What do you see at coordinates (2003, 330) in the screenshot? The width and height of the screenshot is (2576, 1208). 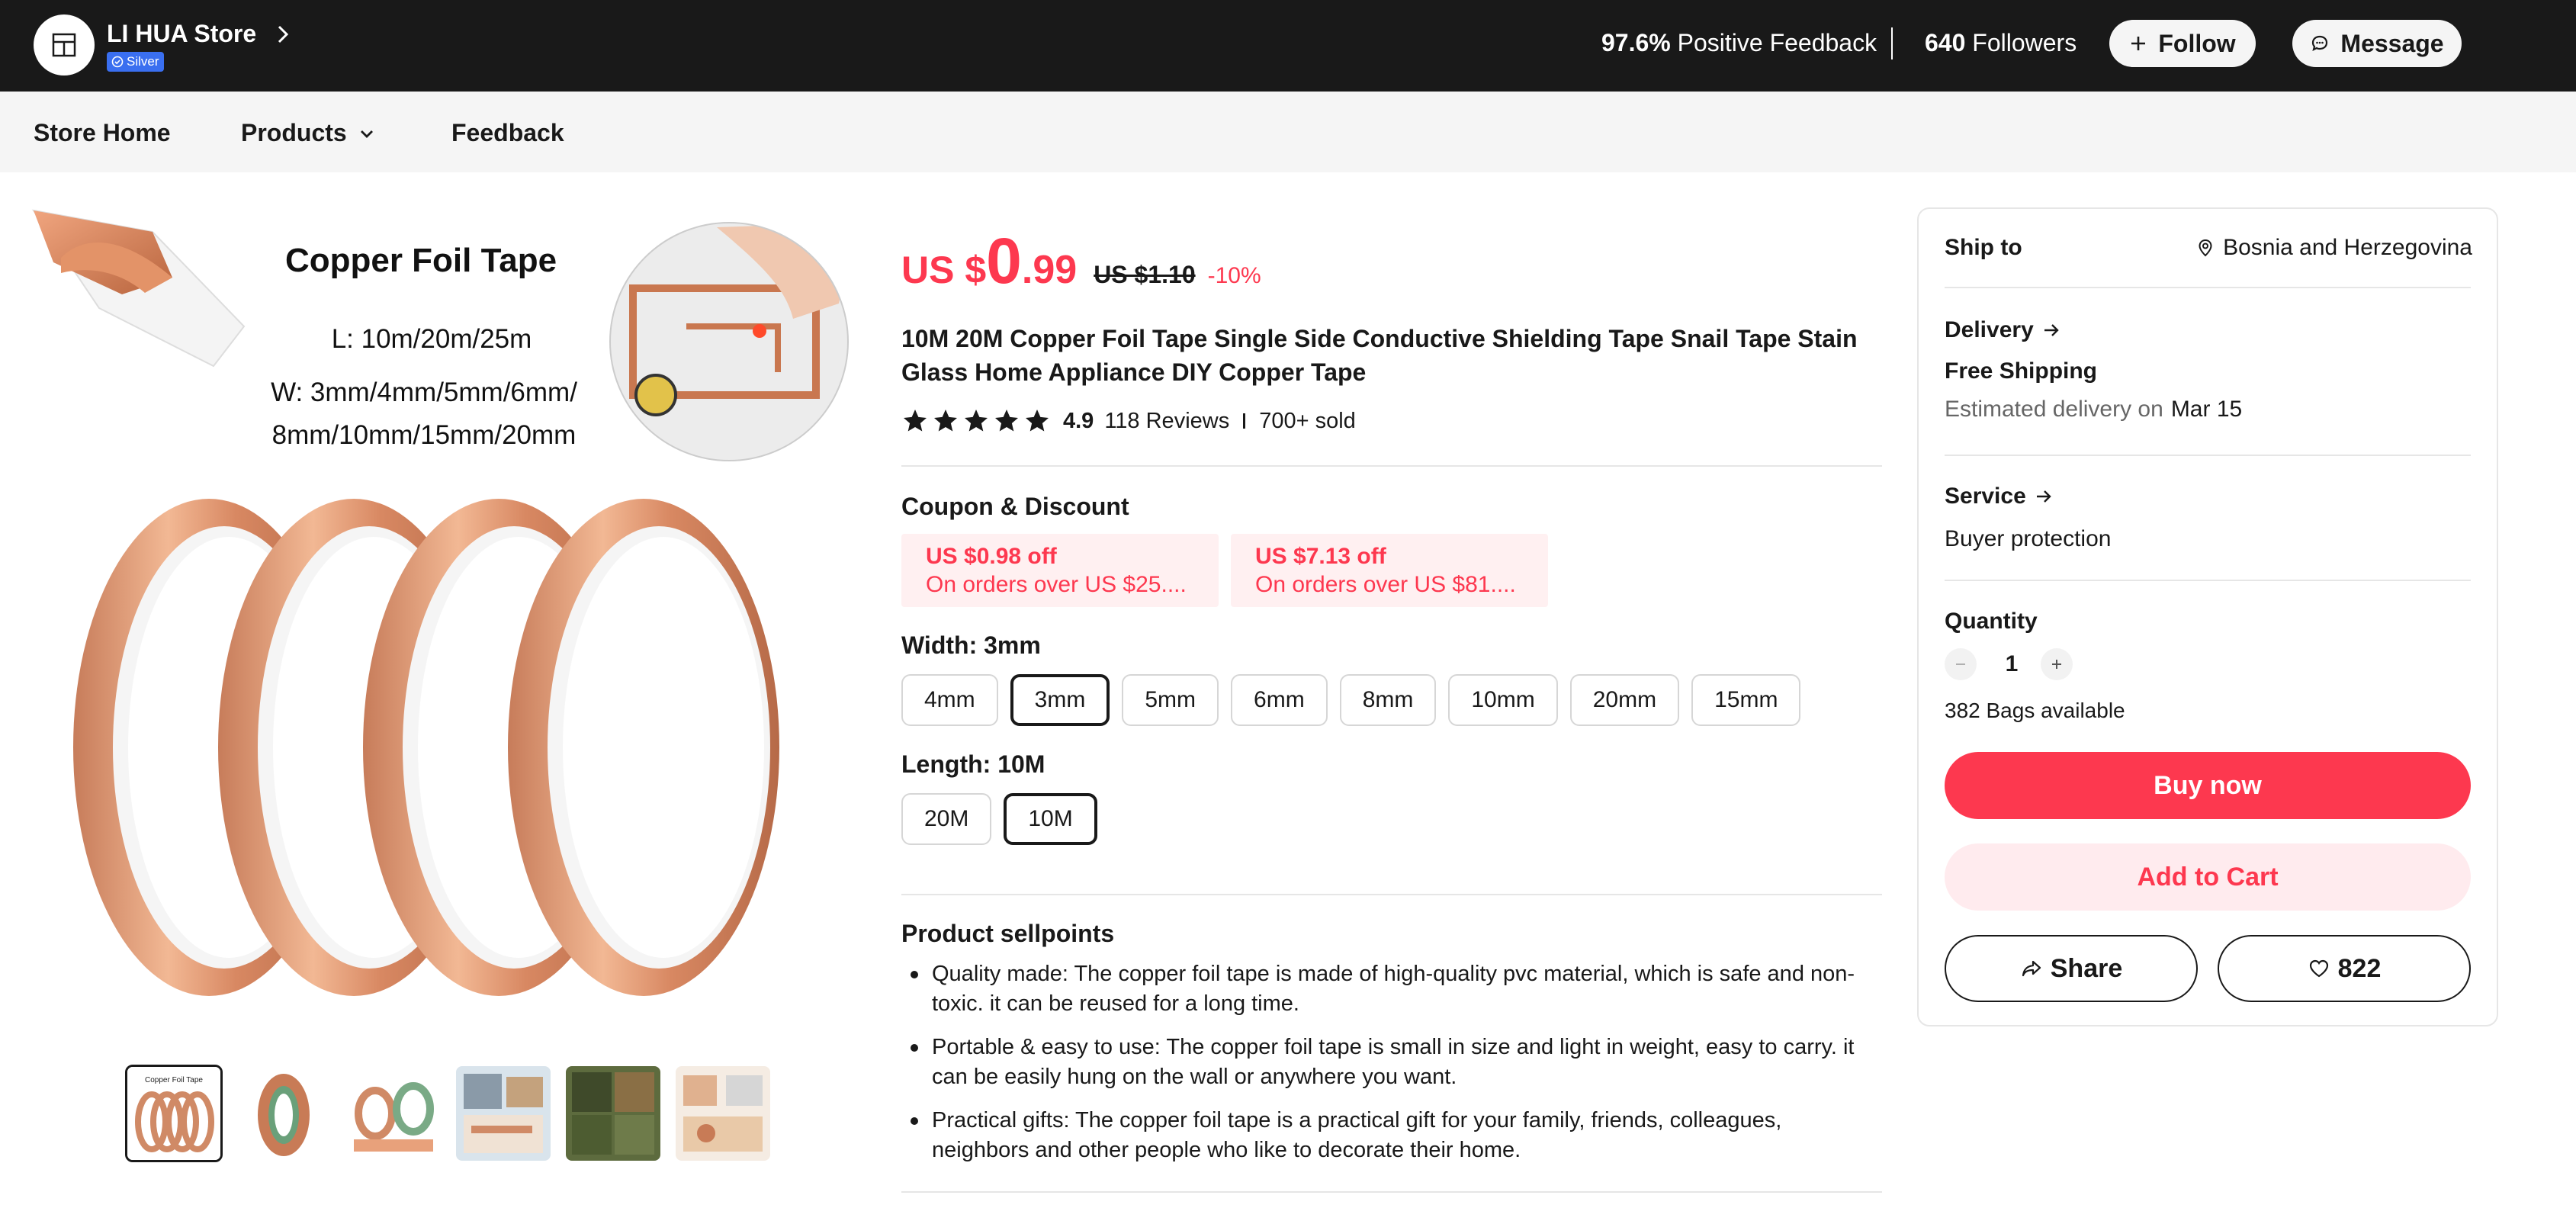 I see `delivery-link: Delivery` at bounding box center [2003, 330].